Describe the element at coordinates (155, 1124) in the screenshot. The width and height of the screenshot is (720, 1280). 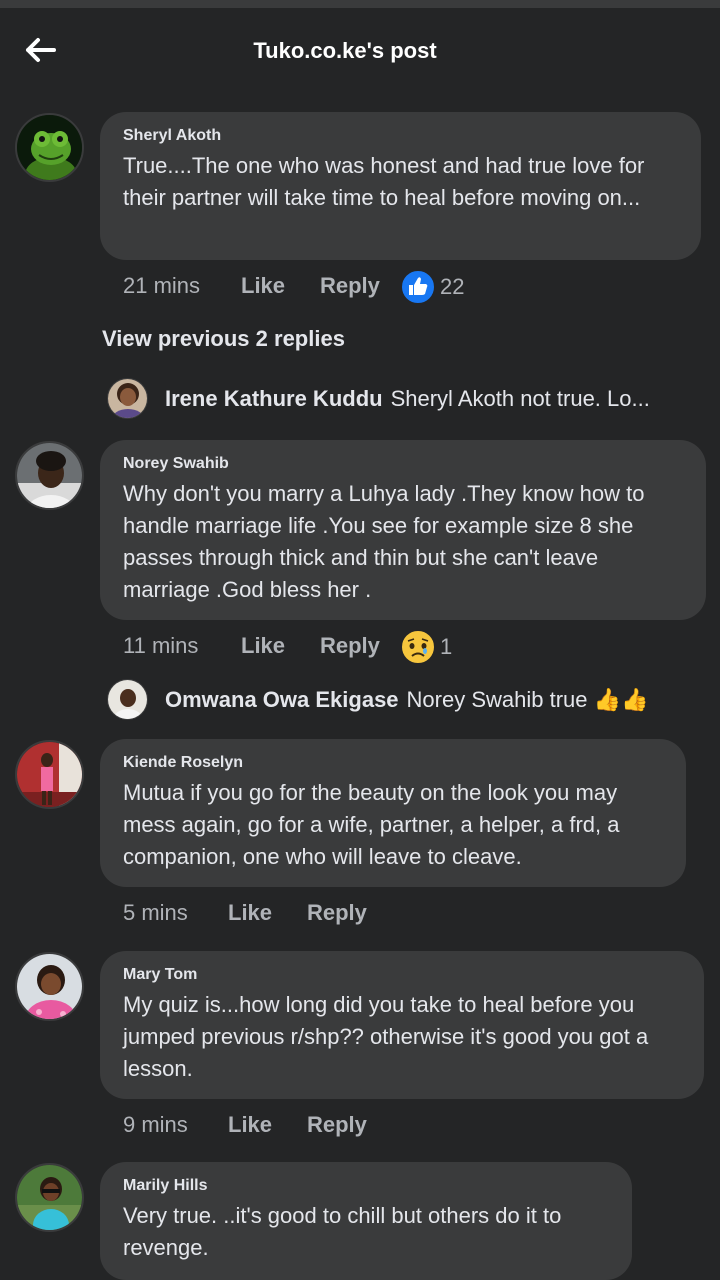
I see `comment-time: 9 mins` at that location.